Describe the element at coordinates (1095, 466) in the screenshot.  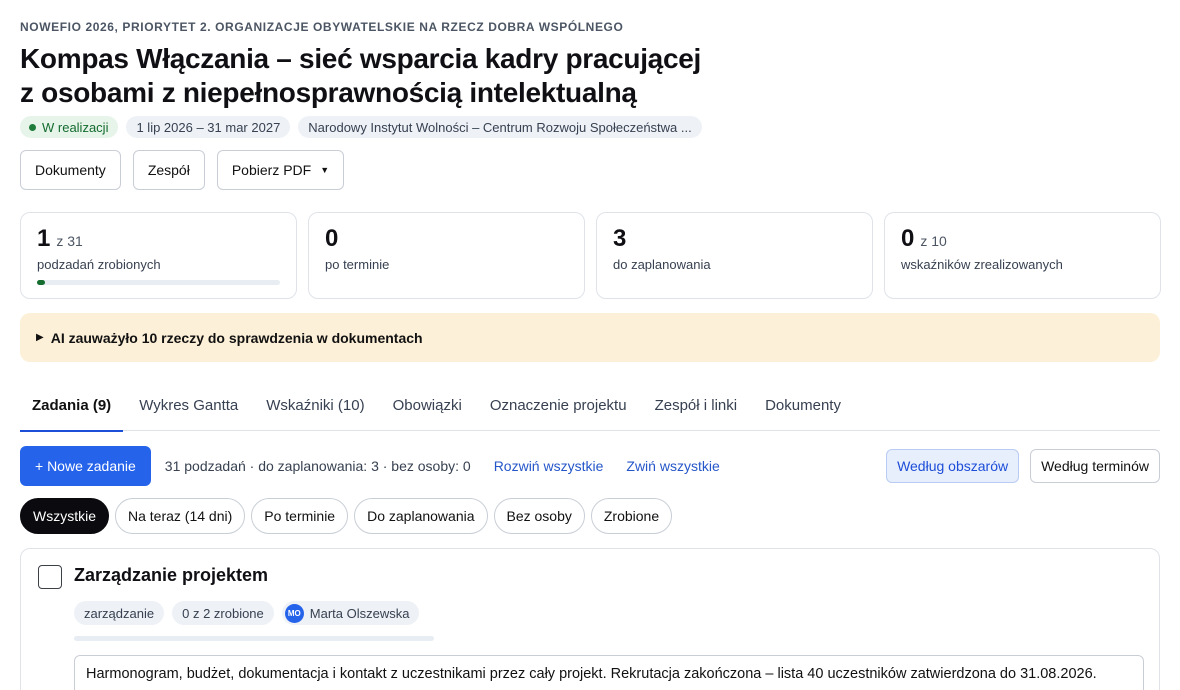
I see `group-by-deadline-button: Według terminów` at that location.